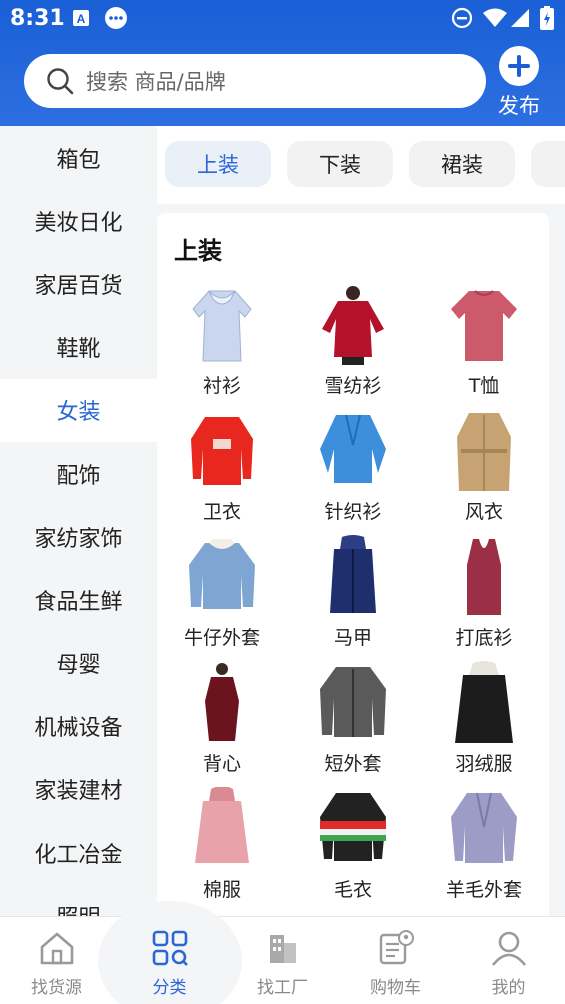 The height and width of the screenshot is (1004, 565). What do you see at coordinates (221, 890) in the screenshot?
I see `item-label: 棉服` at bounding box center [221, 890].